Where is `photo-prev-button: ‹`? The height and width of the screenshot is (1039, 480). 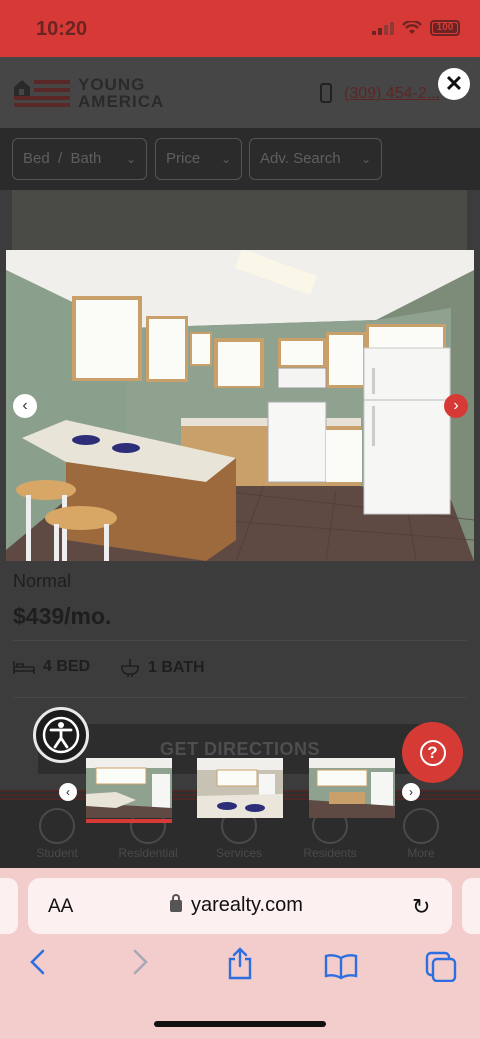
photo-prev-button: ‹ is located at coordinates (25, 406).